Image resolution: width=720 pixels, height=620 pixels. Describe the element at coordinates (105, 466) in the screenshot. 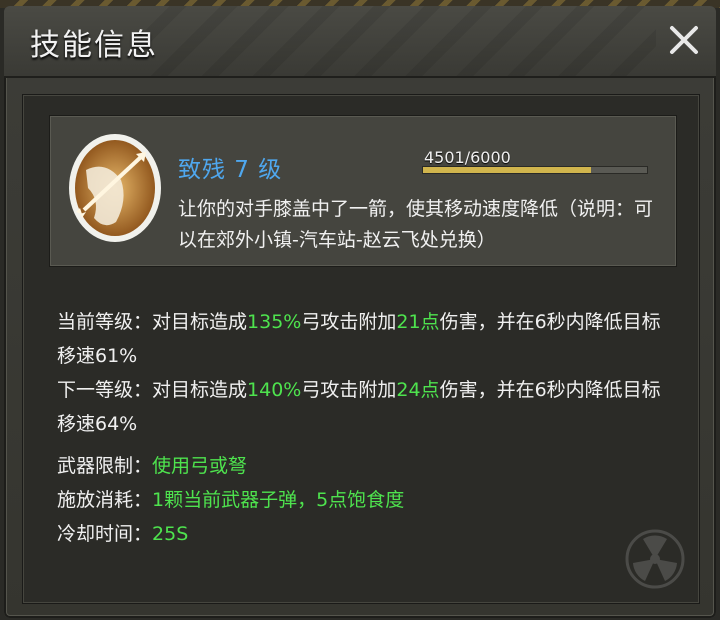

I see `weapon-limit-label: 武器限制：` at that location.